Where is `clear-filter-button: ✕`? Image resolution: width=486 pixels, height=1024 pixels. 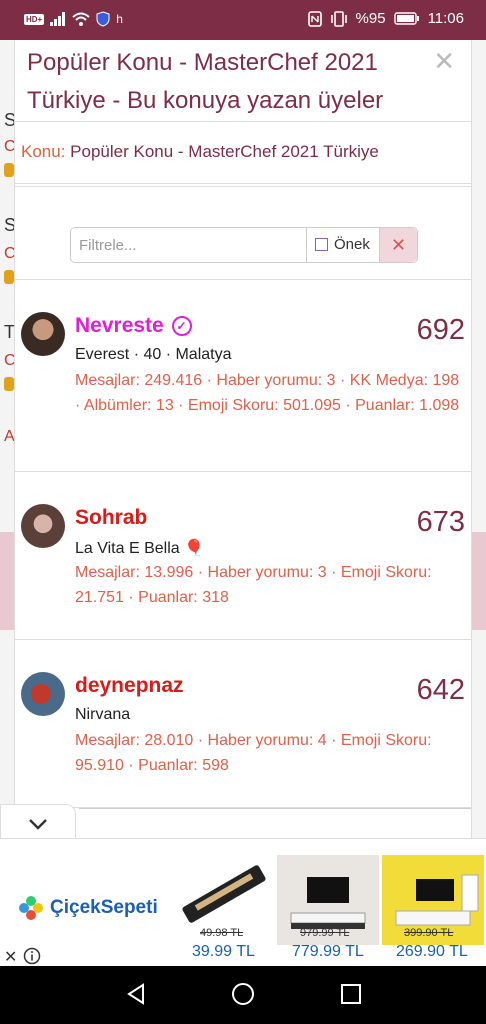 clear-filter-button: ✕ is located at coordinates (398, 245).